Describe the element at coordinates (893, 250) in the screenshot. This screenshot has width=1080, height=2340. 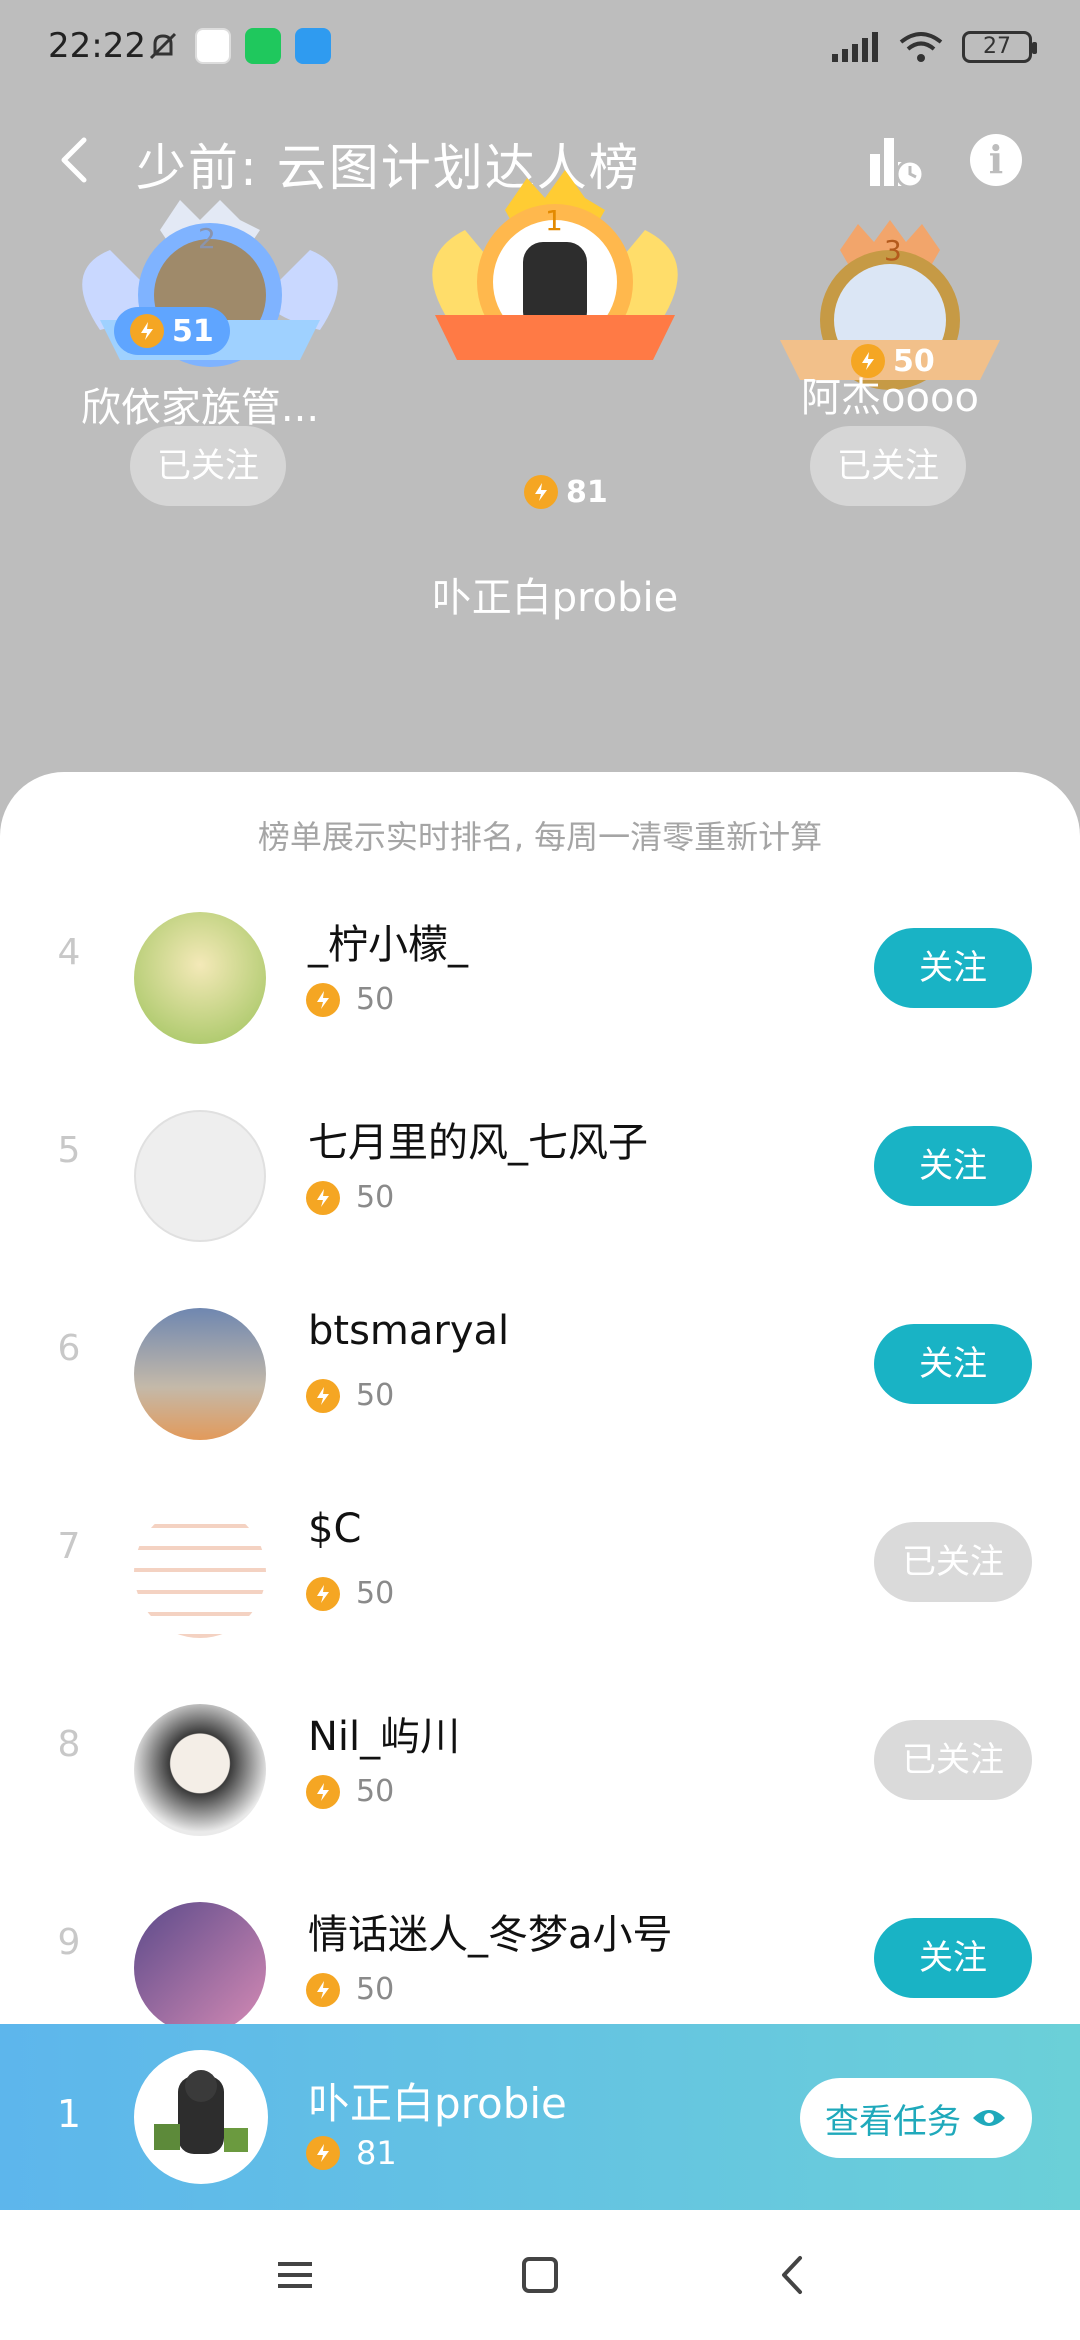
I see `podium-rank-label: 3` at that location.